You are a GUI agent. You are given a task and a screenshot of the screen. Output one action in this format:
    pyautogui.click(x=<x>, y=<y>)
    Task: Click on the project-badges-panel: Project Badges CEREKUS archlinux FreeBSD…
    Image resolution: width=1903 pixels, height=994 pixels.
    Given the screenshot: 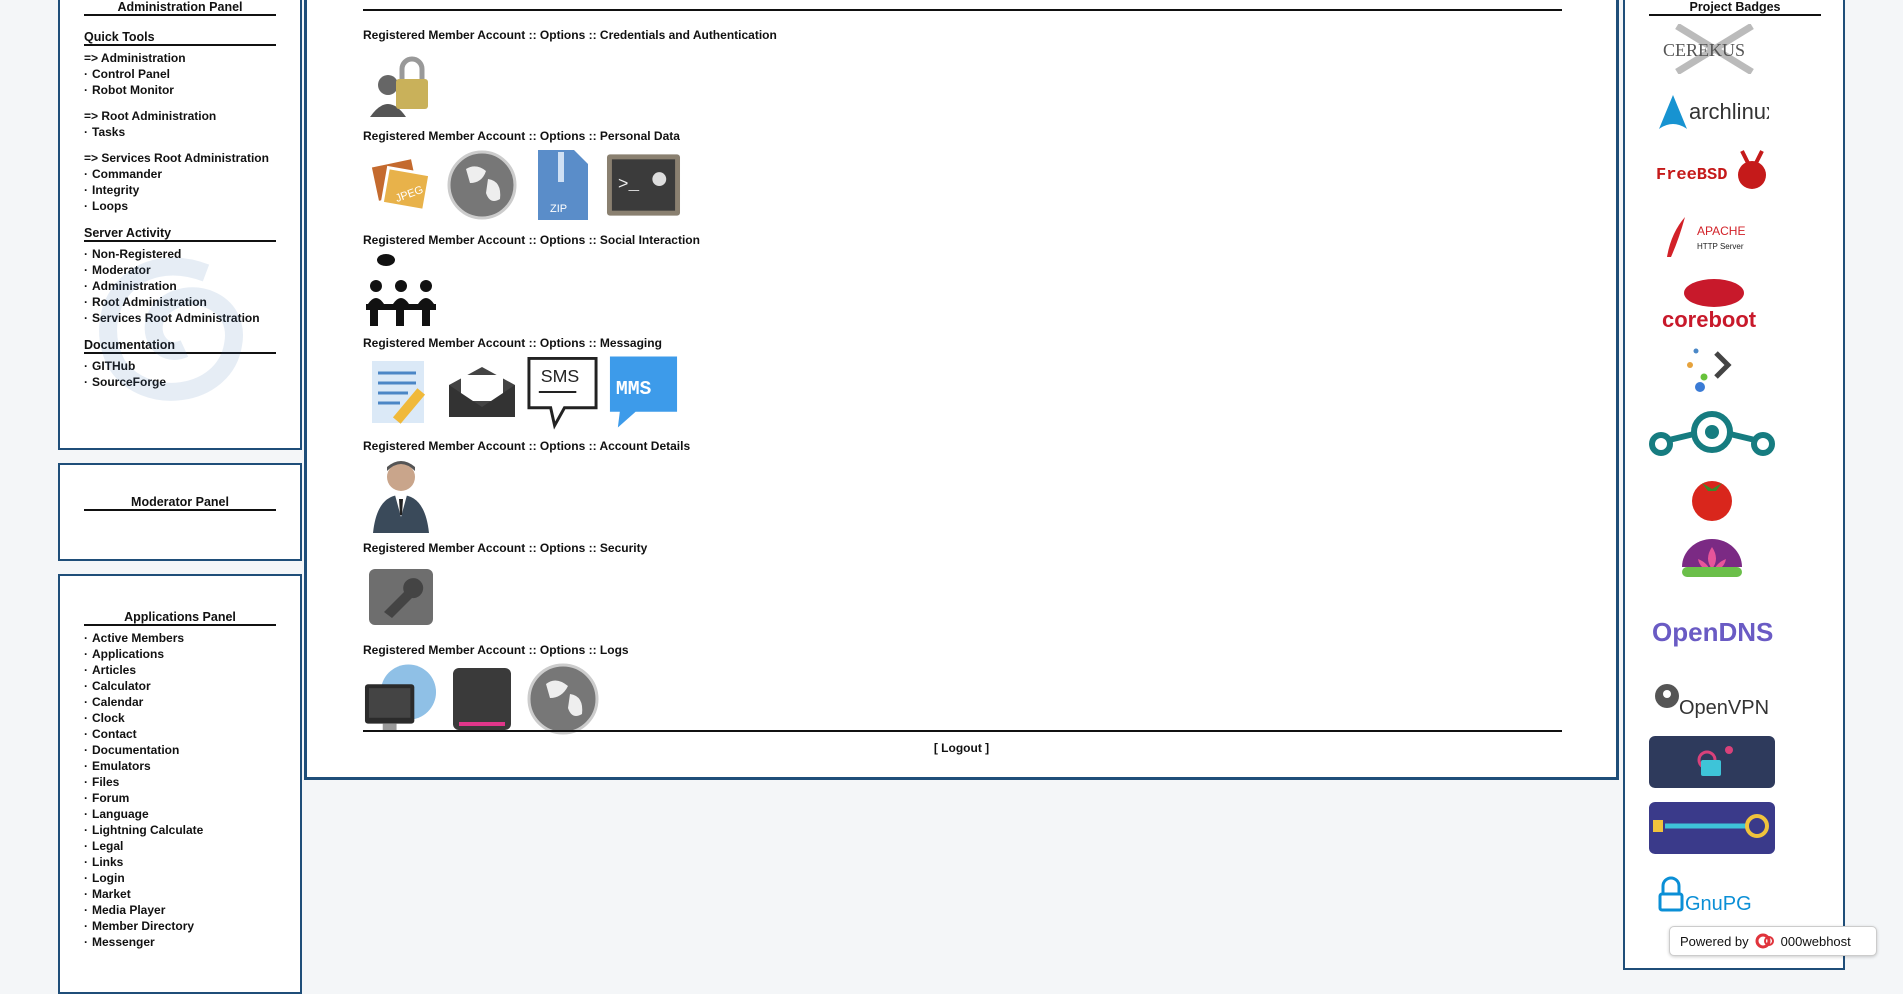 What is the action you would take?
    pyautogui.click(x=1734, y=485)
    